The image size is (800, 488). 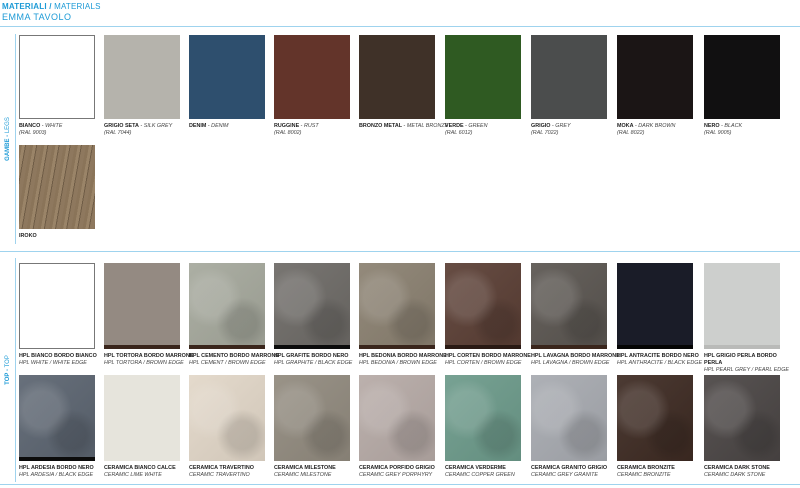 What do you see at coordinates (133, 475) in the screenshot?
I see `material-english: CERAMIC LIME WHITE` at bounding box center [133, 475].